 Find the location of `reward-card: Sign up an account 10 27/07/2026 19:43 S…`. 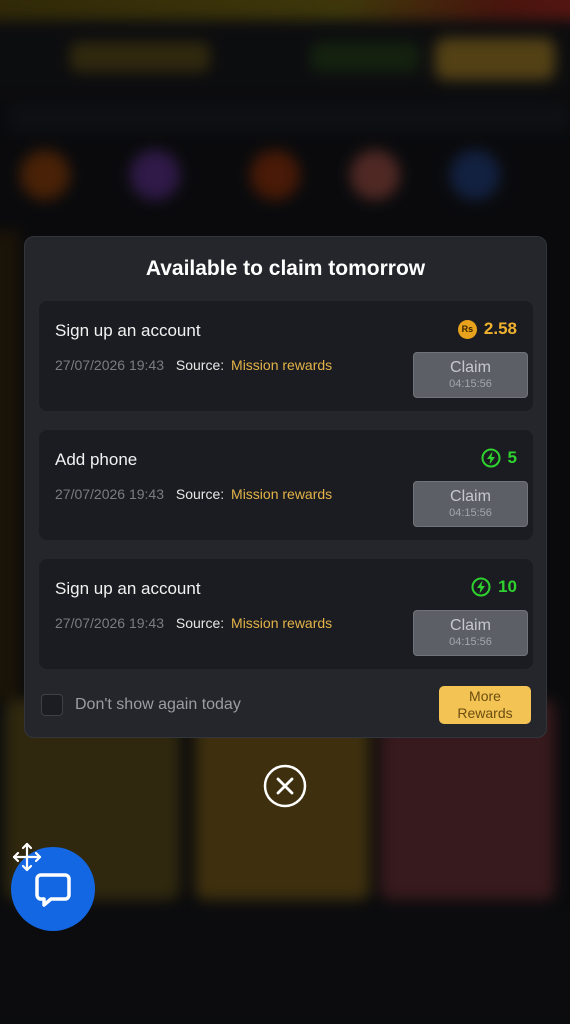

reward-card: Sign up an account 10 27/07/2026 19:43 S… is located at coordinates (286, 614).